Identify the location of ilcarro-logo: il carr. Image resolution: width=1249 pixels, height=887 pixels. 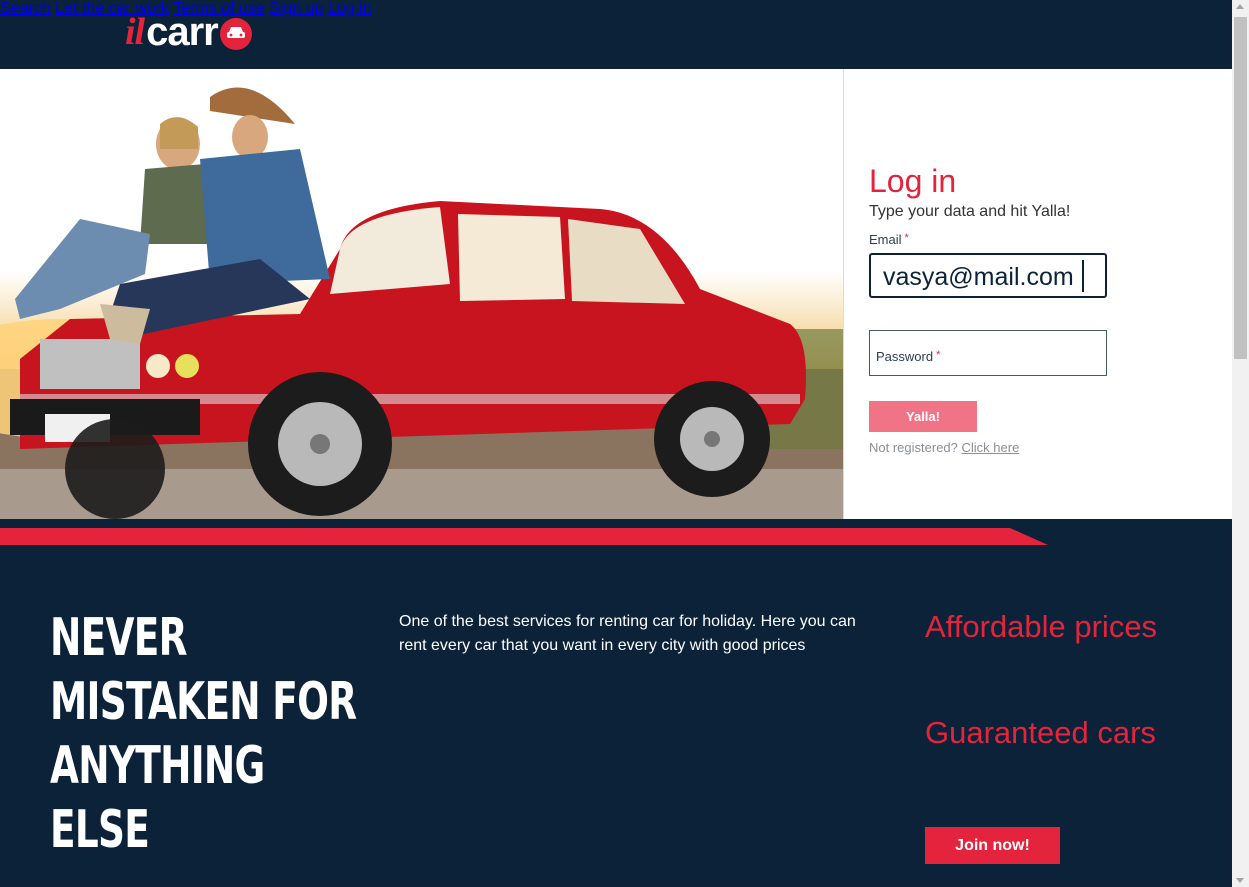
(188, 31).